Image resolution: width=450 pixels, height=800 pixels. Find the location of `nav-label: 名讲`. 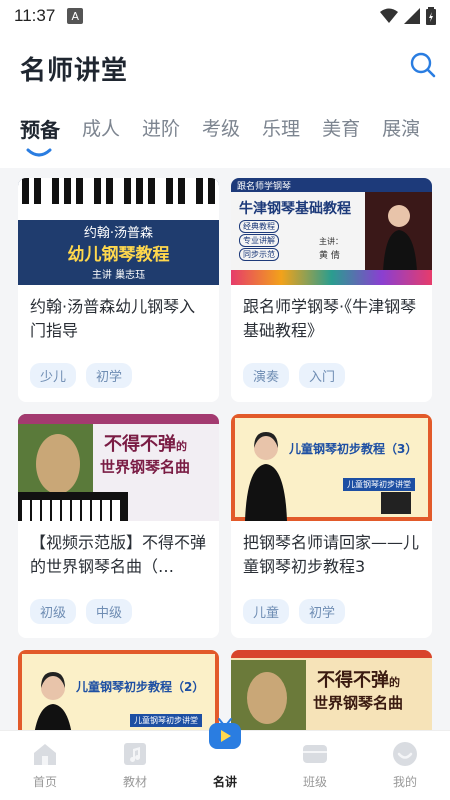

nav-label: 名讲 is located at coordinates (224, 782).